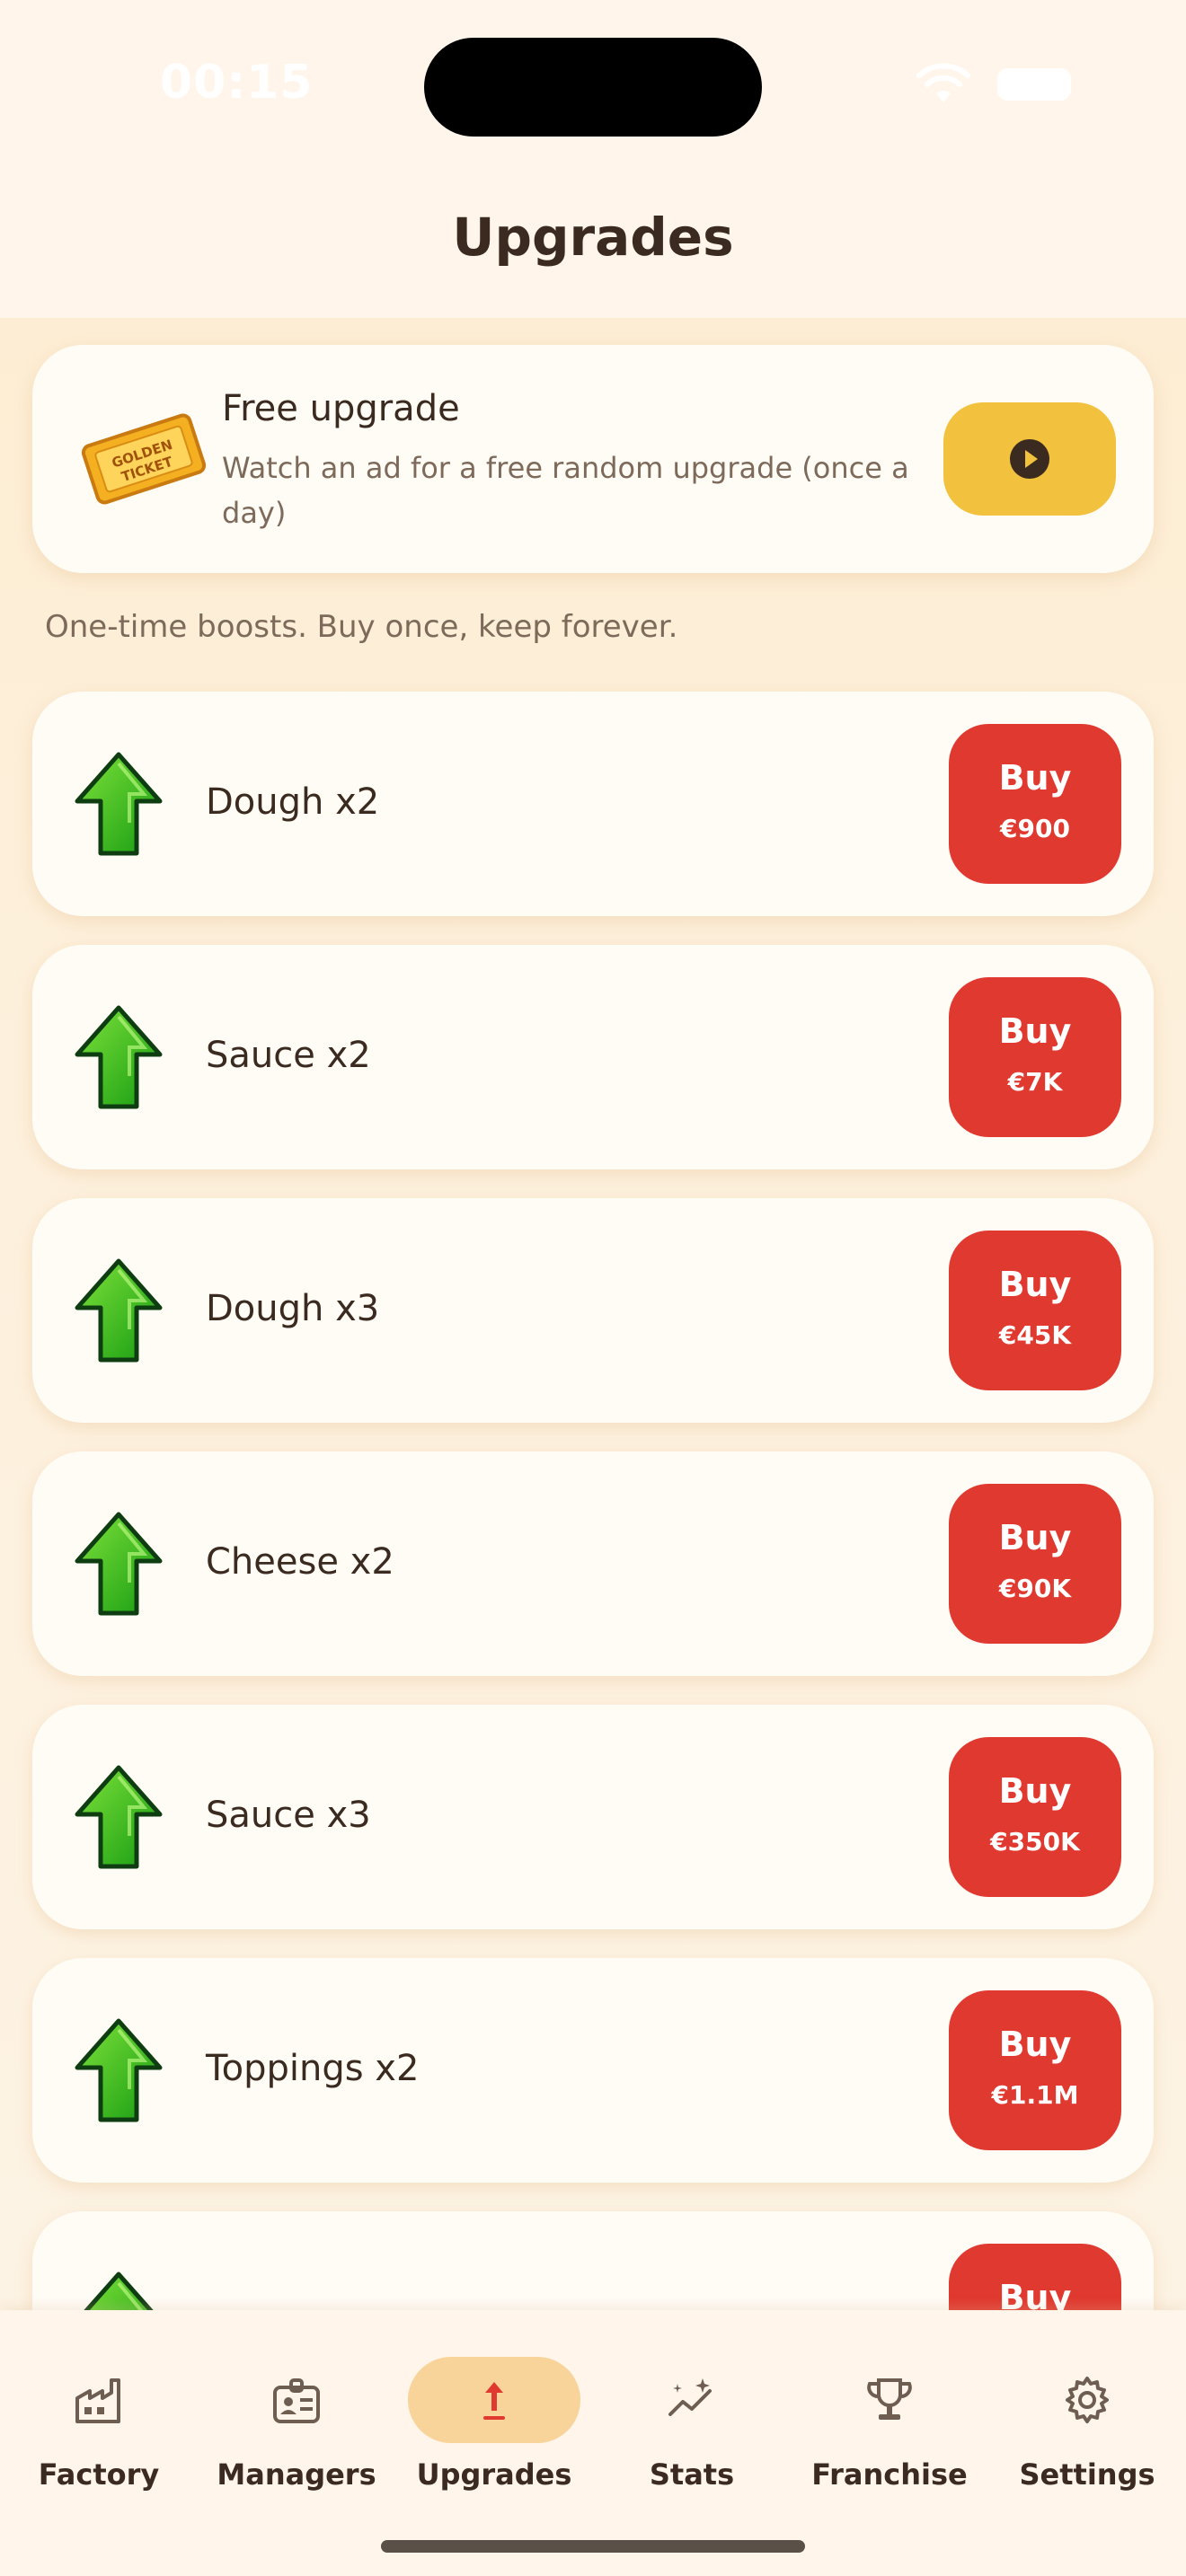  I want to click on golden-ticket-icon: GOLDEN TICKET, so click(144, 459).